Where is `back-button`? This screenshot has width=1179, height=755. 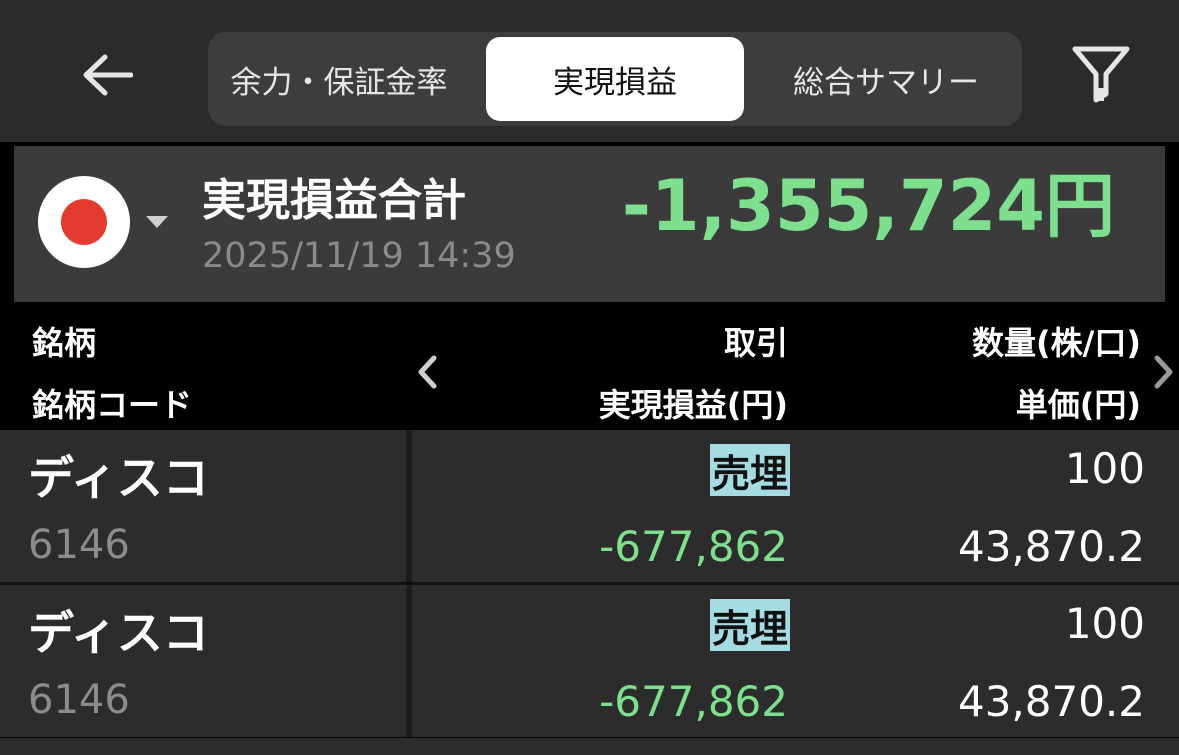 back-button is located at coordinates (107, 75).